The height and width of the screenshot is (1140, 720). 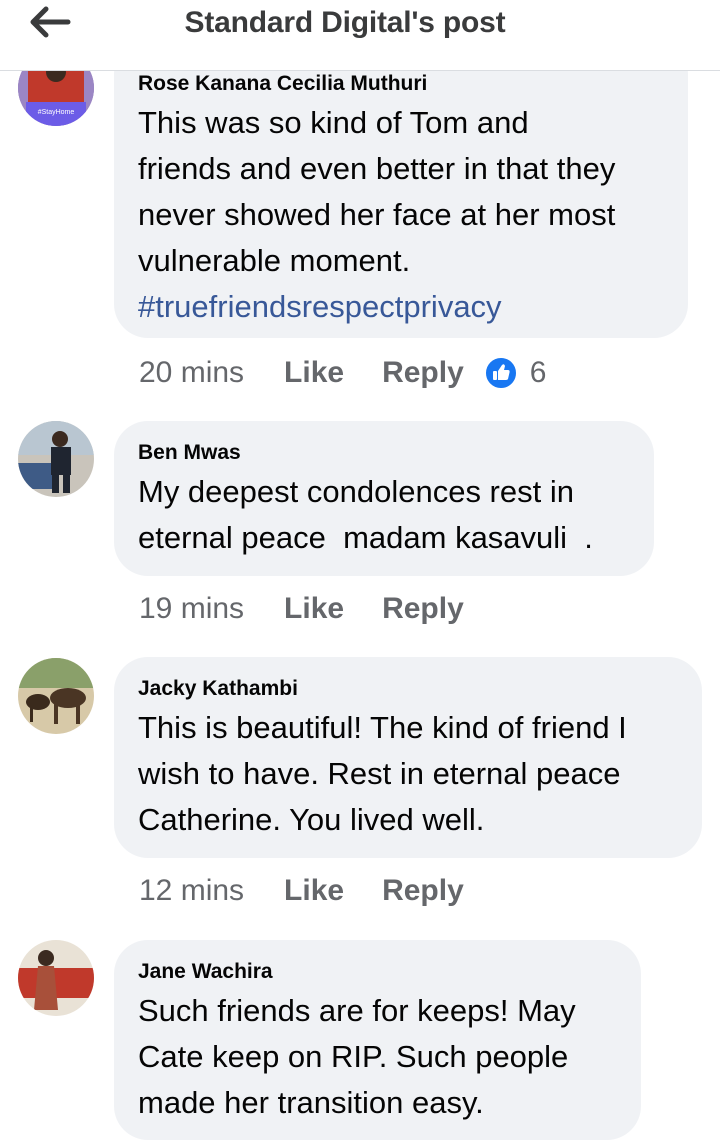 I want to click on page-title: Standard Digital's post, so click(x=345, y=22).